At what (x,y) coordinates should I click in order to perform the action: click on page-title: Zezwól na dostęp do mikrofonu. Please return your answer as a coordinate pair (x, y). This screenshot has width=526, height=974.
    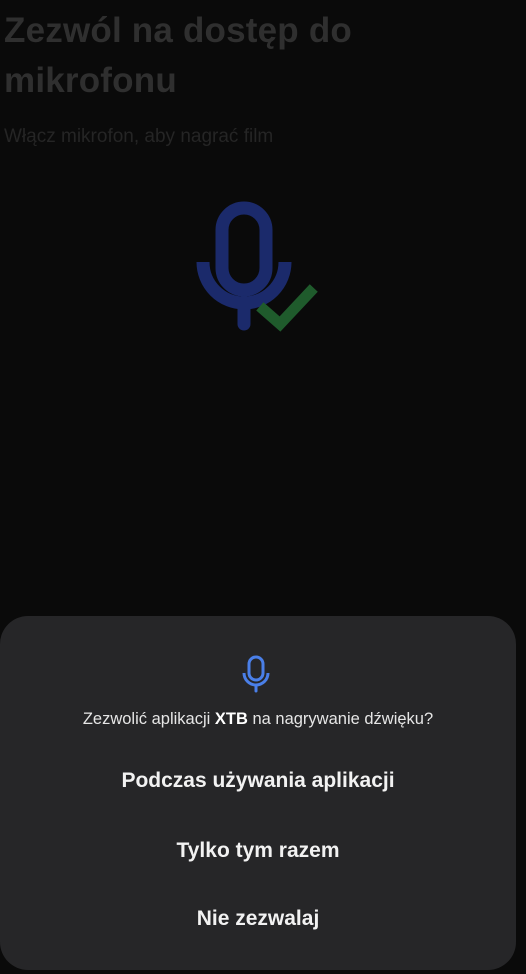
    Looking at the image, I should click on (178, 55).